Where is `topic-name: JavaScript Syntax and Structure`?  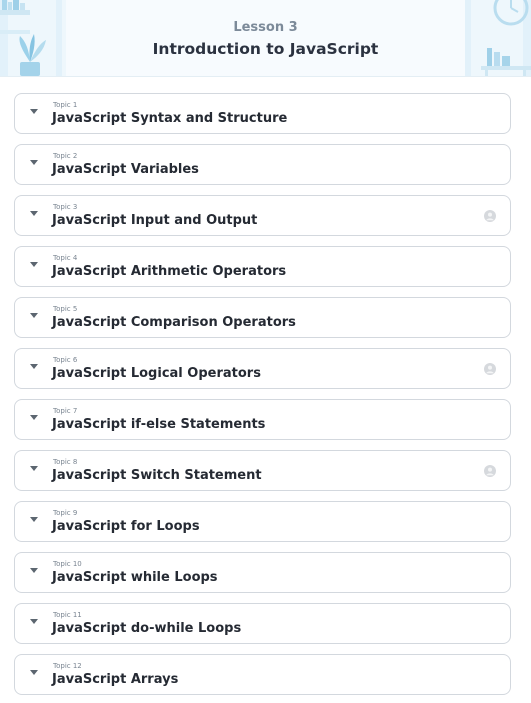 topic-name: JavaScript Syntax and Structure is located at coordinates (170, 118).